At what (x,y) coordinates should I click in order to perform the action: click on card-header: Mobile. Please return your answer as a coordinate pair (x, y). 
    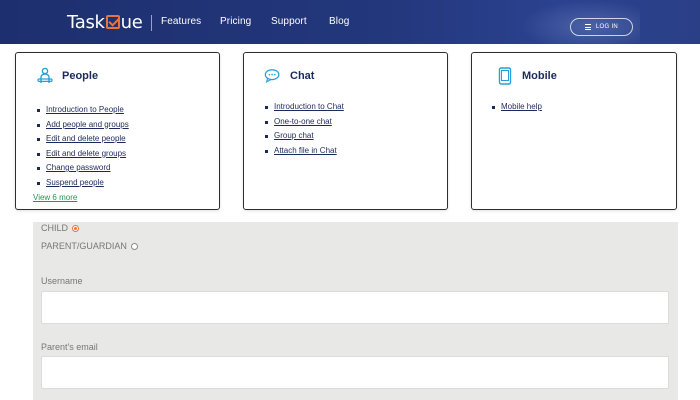
    Looking at the image, I should click on (526, 76).